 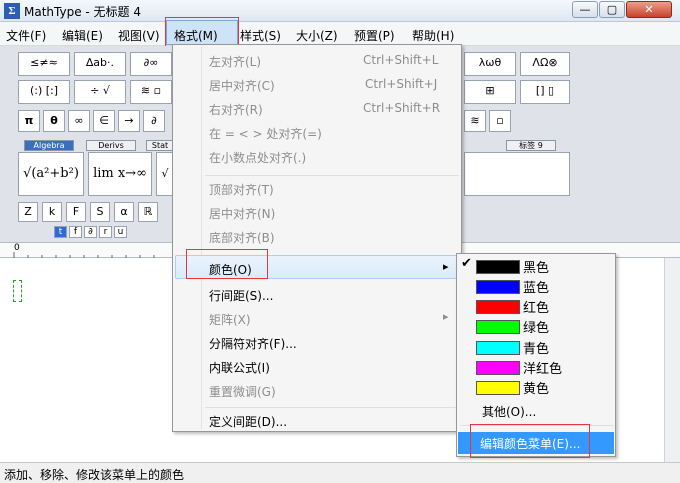 What do you see at coordinates (242, 391) in the screenshot?
I see `menu-item-reset-nudge: 重置微调(G)` at bounding box center [242, 391].